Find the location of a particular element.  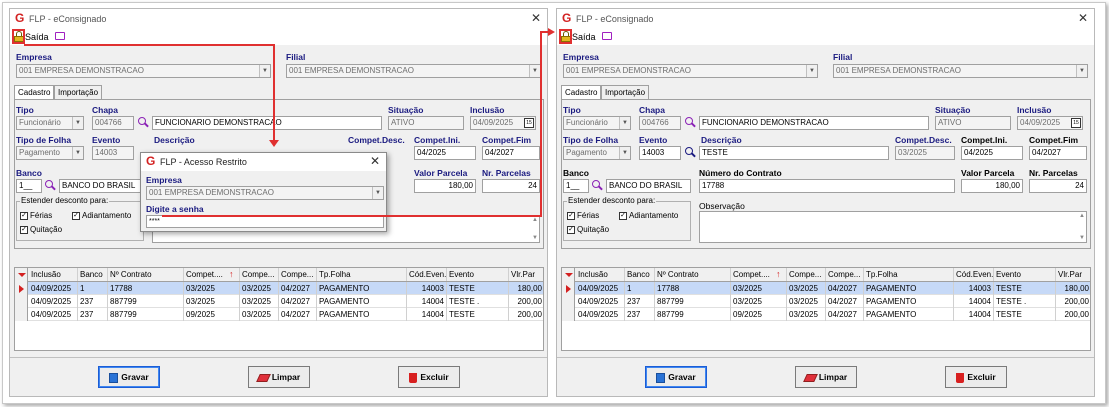

dialog-empresa-select: 001 EMPRESA DEMONSTRACAO ▼ is located at coordinates (265, 193).